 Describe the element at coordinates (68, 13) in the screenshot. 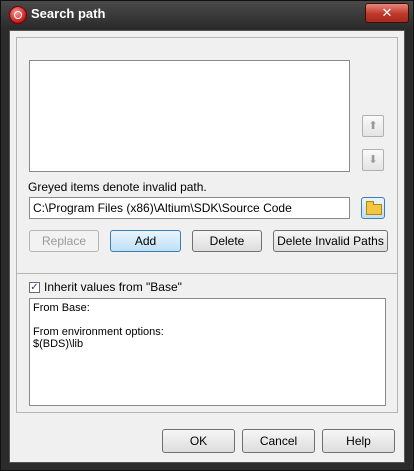

I see `window-title: Search path` at that location.